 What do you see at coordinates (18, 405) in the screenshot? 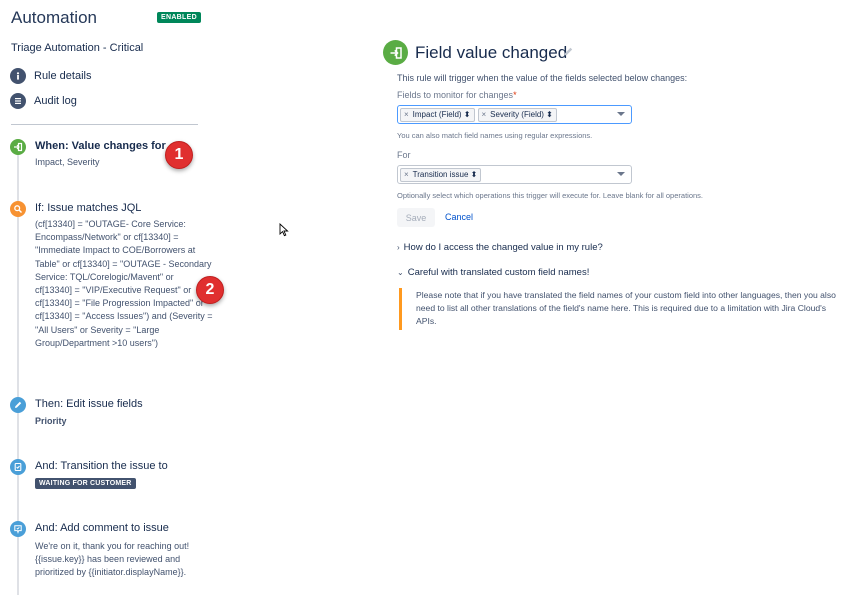
I see `pencil-icon` at bounding box center [18, 405].